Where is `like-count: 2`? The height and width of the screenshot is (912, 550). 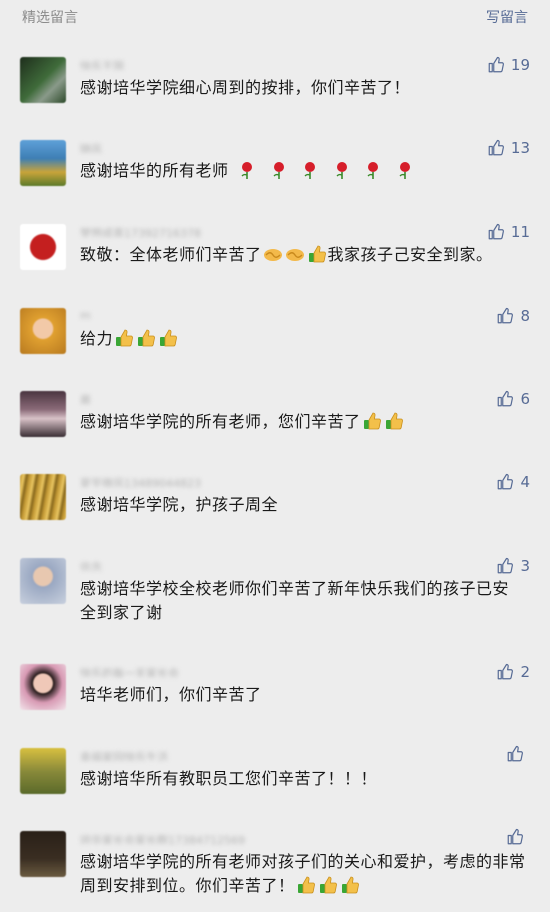 like-count: 2 is located at coordinates (525, 672).